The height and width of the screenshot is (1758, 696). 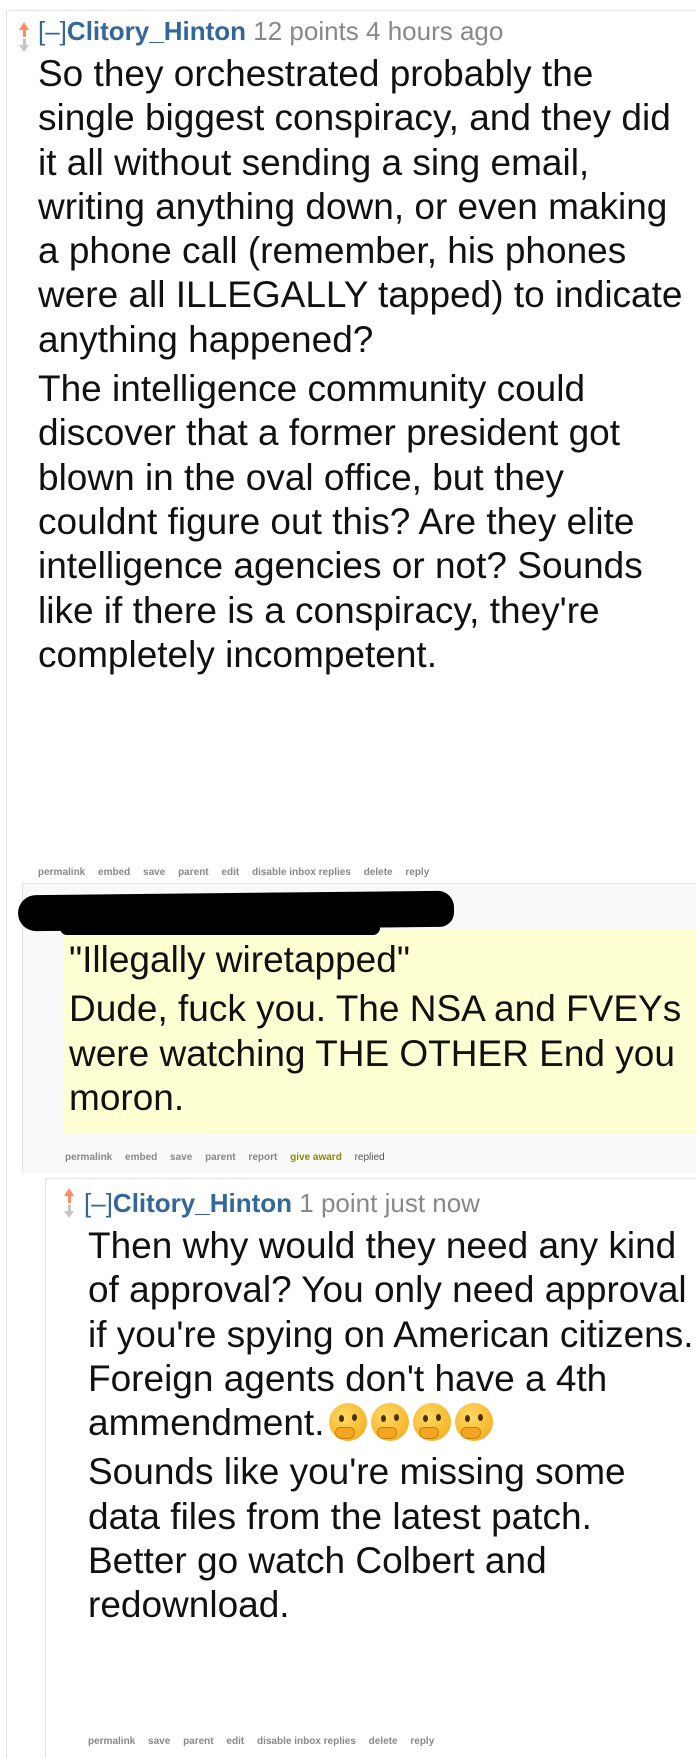 What do you see at coordinates (338, 1203) in the screenshot?
I see `score: 1 point` at bounding box center [338, 1203].